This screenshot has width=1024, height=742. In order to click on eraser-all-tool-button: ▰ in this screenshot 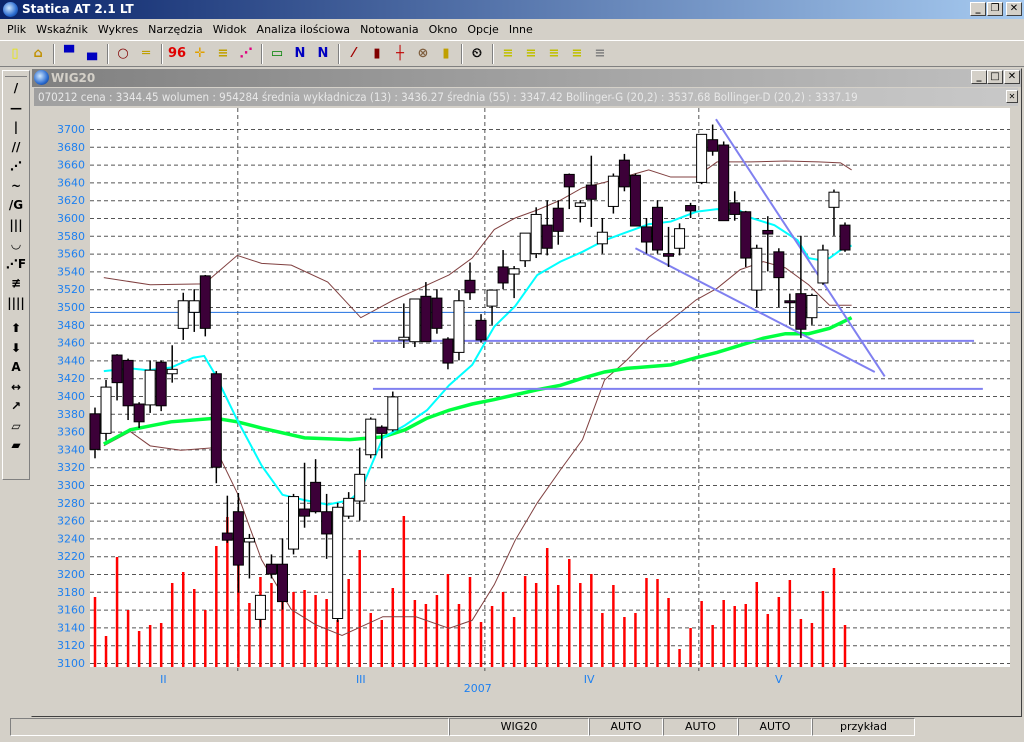, I will do `click(16, 446)`.